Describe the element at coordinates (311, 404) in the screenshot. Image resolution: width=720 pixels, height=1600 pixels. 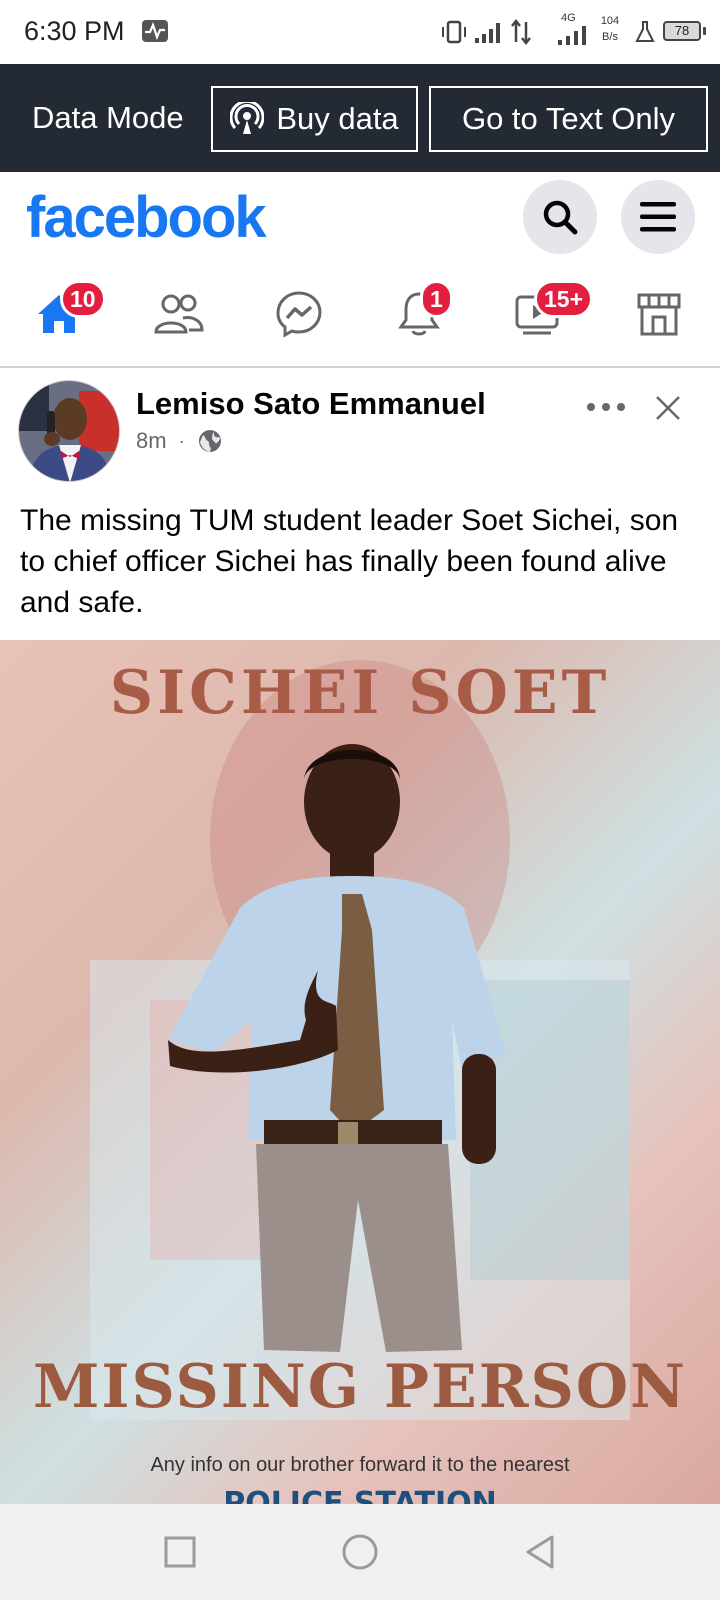
I see `post-author: Lemiso Sato Emmanuel` at that location.